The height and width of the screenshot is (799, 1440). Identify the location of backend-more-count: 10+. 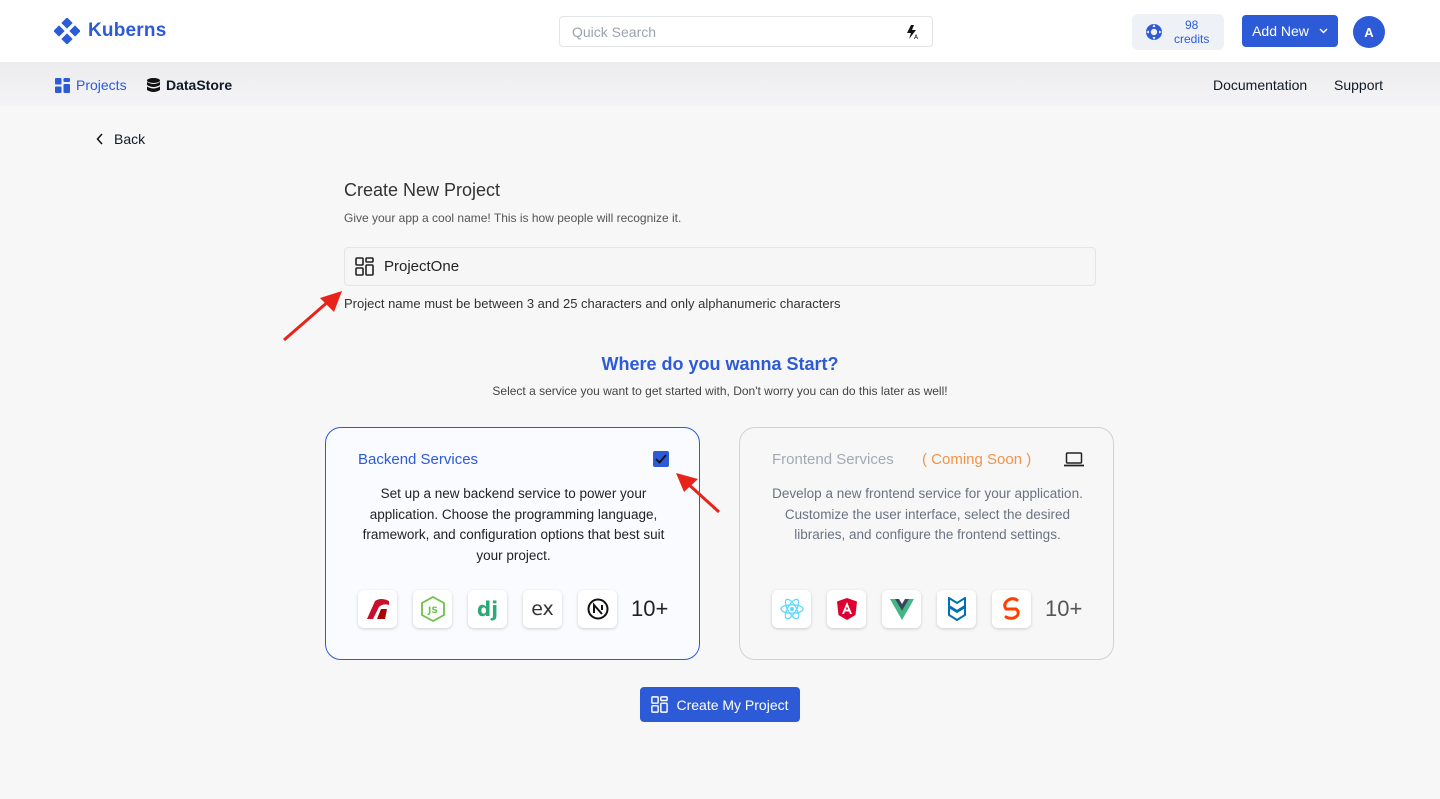
(650, 608).